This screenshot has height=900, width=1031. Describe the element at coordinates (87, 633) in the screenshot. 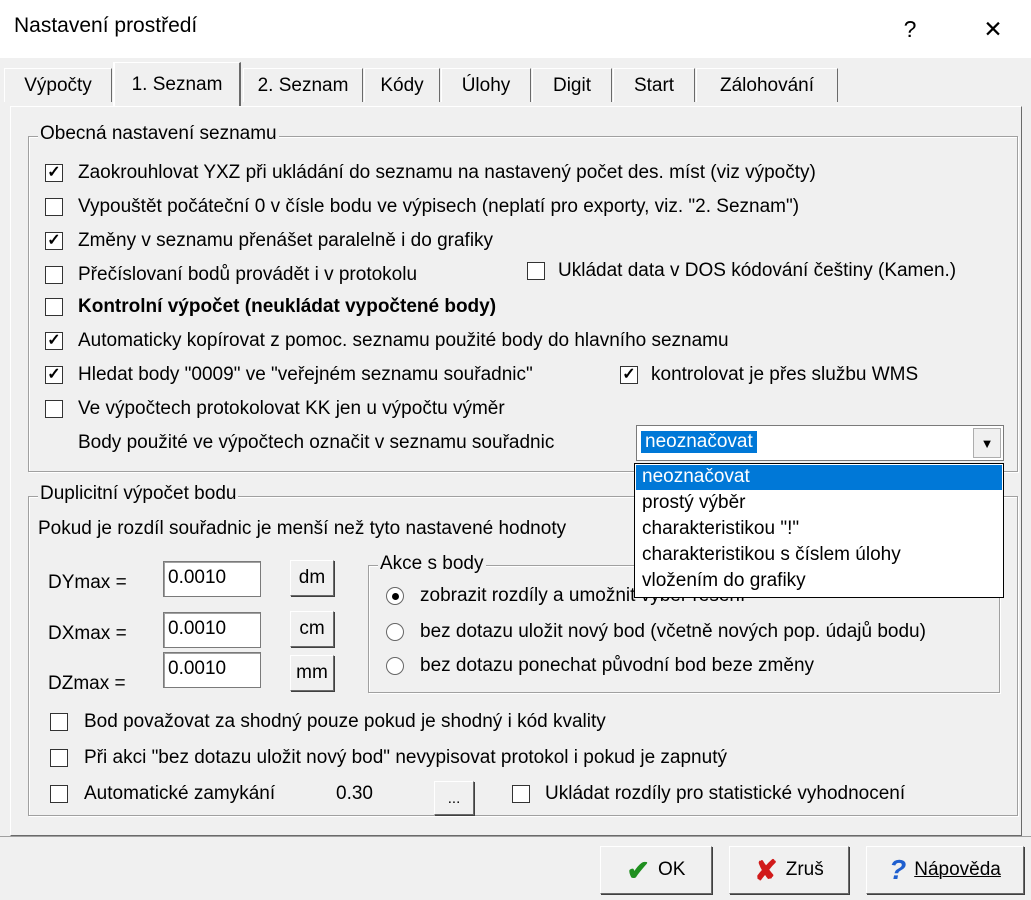

I see `dxmax-label: DXmax =` at that location.